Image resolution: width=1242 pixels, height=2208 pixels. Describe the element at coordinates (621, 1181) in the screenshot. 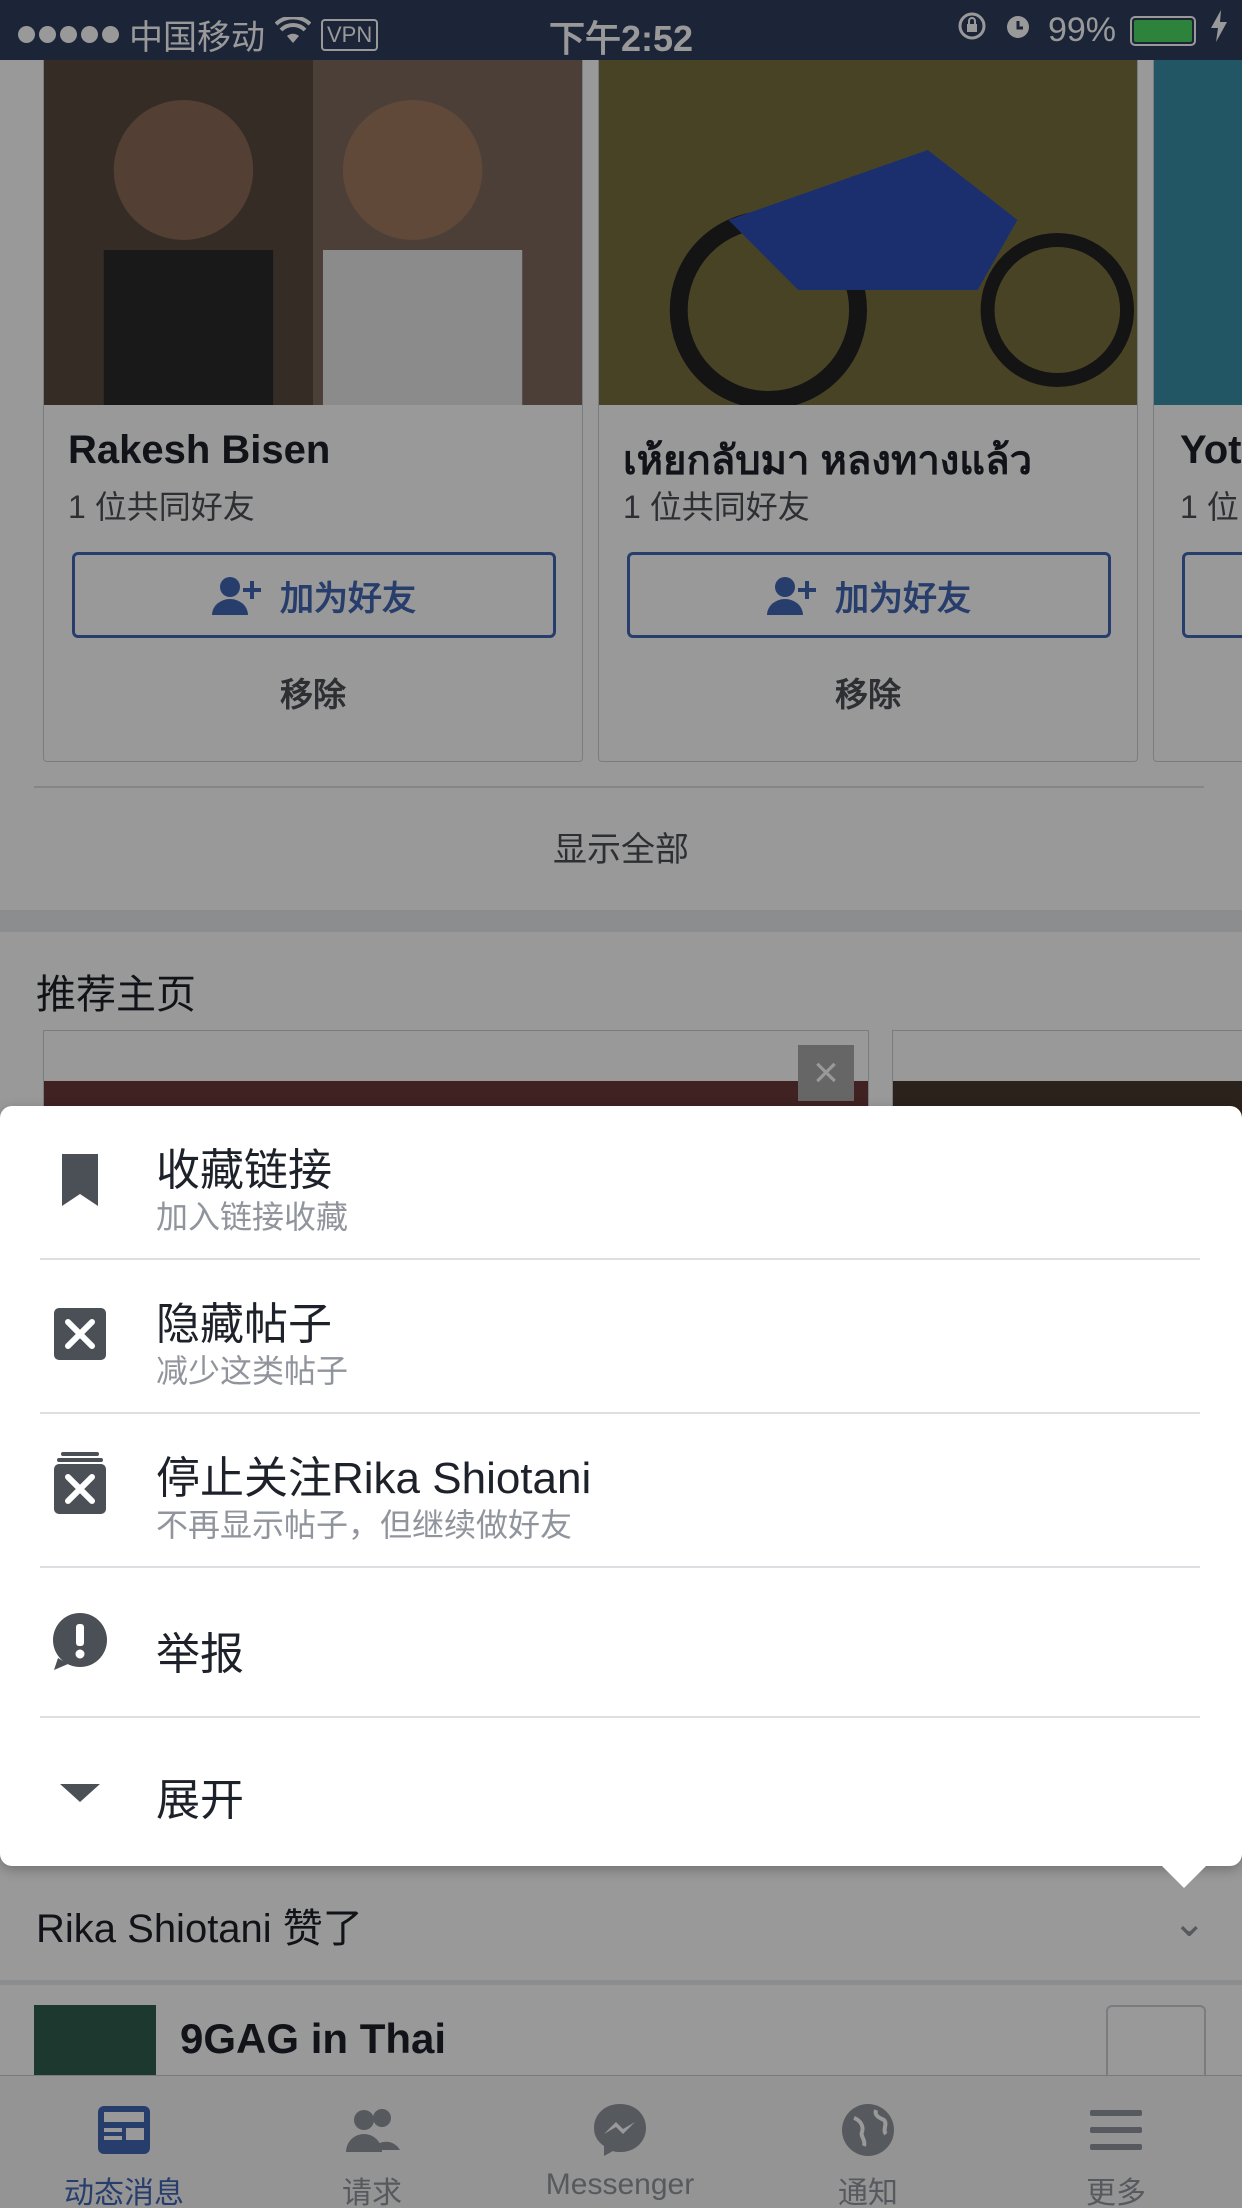

I see `menu-item-save-link: 收藏链接 加入链接收藏` at that location.